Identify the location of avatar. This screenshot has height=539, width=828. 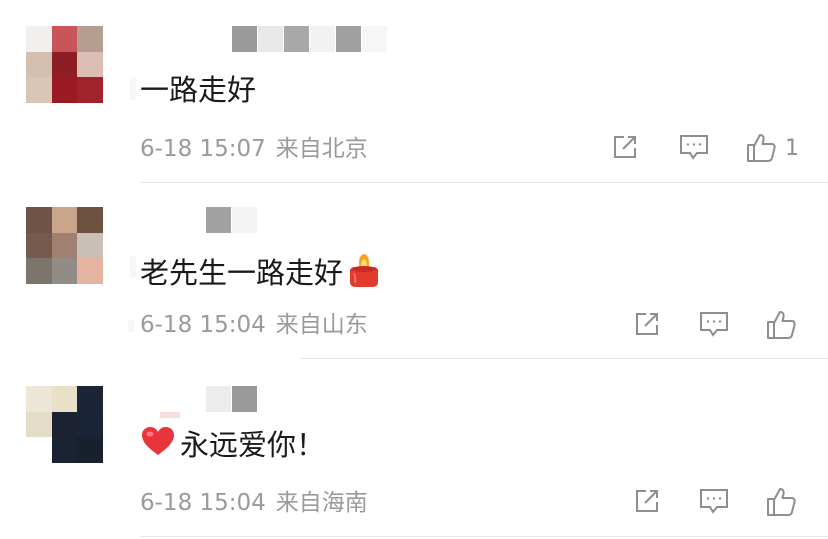
(64, 424).